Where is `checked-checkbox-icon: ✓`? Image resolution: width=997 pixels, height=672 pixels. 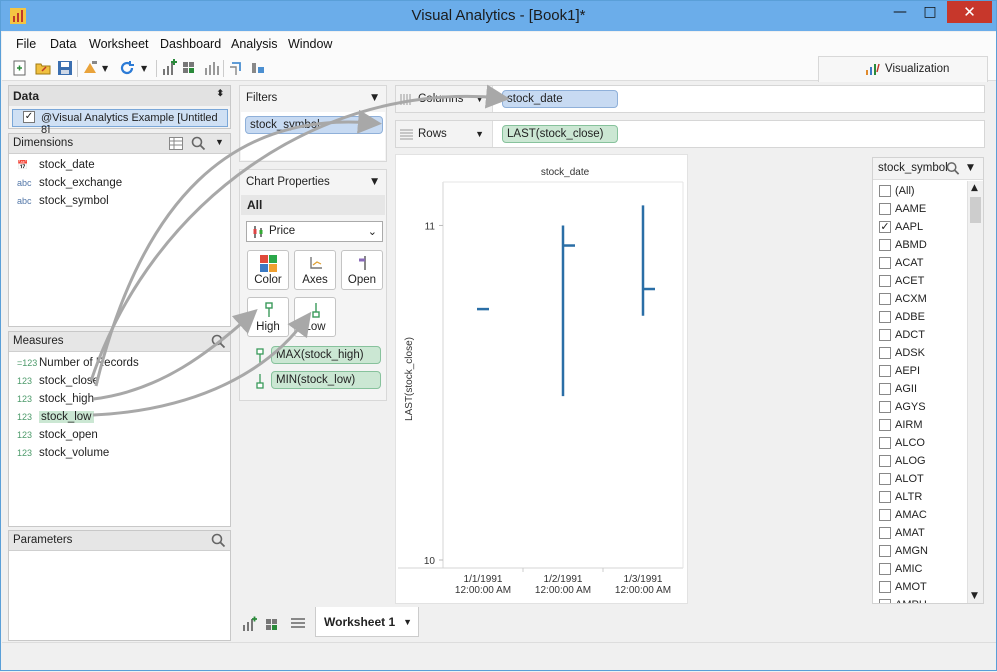
checked-checkbox-icon: ✓ is located at coordinates (885, 227).